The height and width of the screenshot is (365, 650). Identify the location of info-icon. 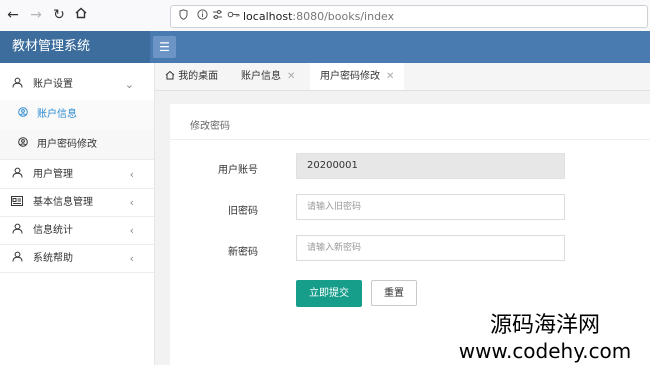
(202, 16).